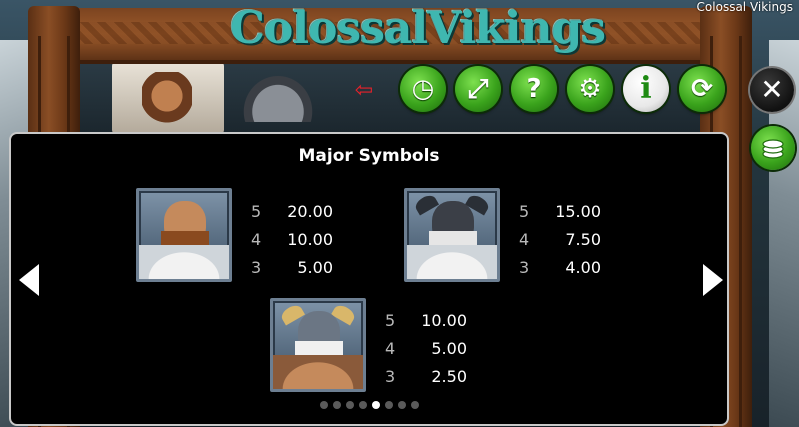 This screenshot has width=799, height=427. I want to click on coins-button, so click(773, 148).